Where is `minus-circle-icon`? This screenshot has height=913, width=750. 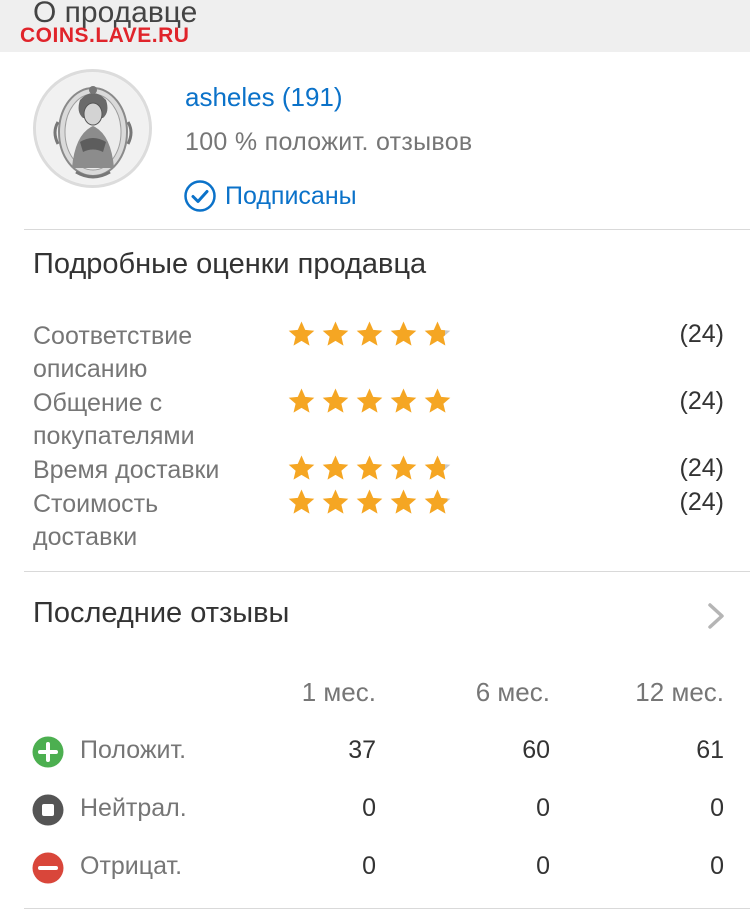
minus-circle-icon is located at coordinates (48, 868).